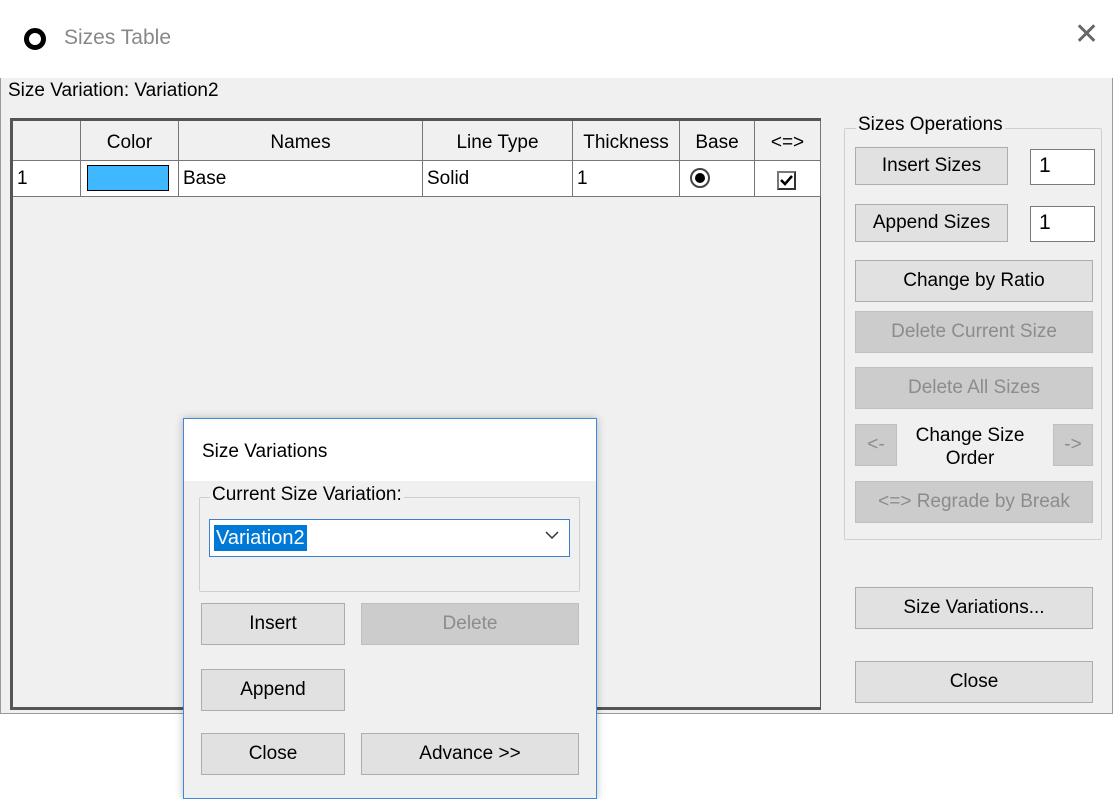 The width and height of the screenshot is (1113, 799). I want to click on thickness-cell: 1, so click(626, 179).